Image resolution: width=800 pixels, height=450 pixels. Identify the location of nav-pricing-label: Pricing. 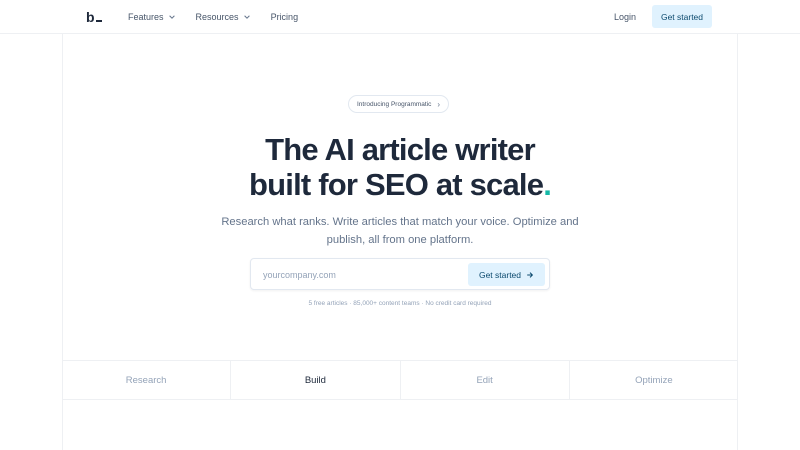
(284, 17).